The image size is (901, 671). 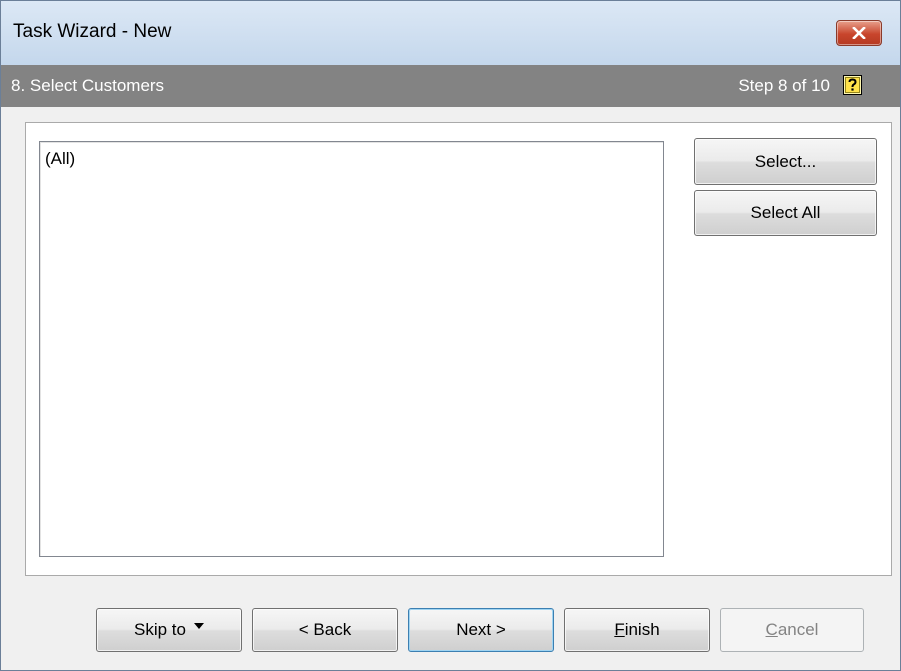 I want to click on step-header: 8. Select Customers Step 8 of 10, so click(x=450, y=86).